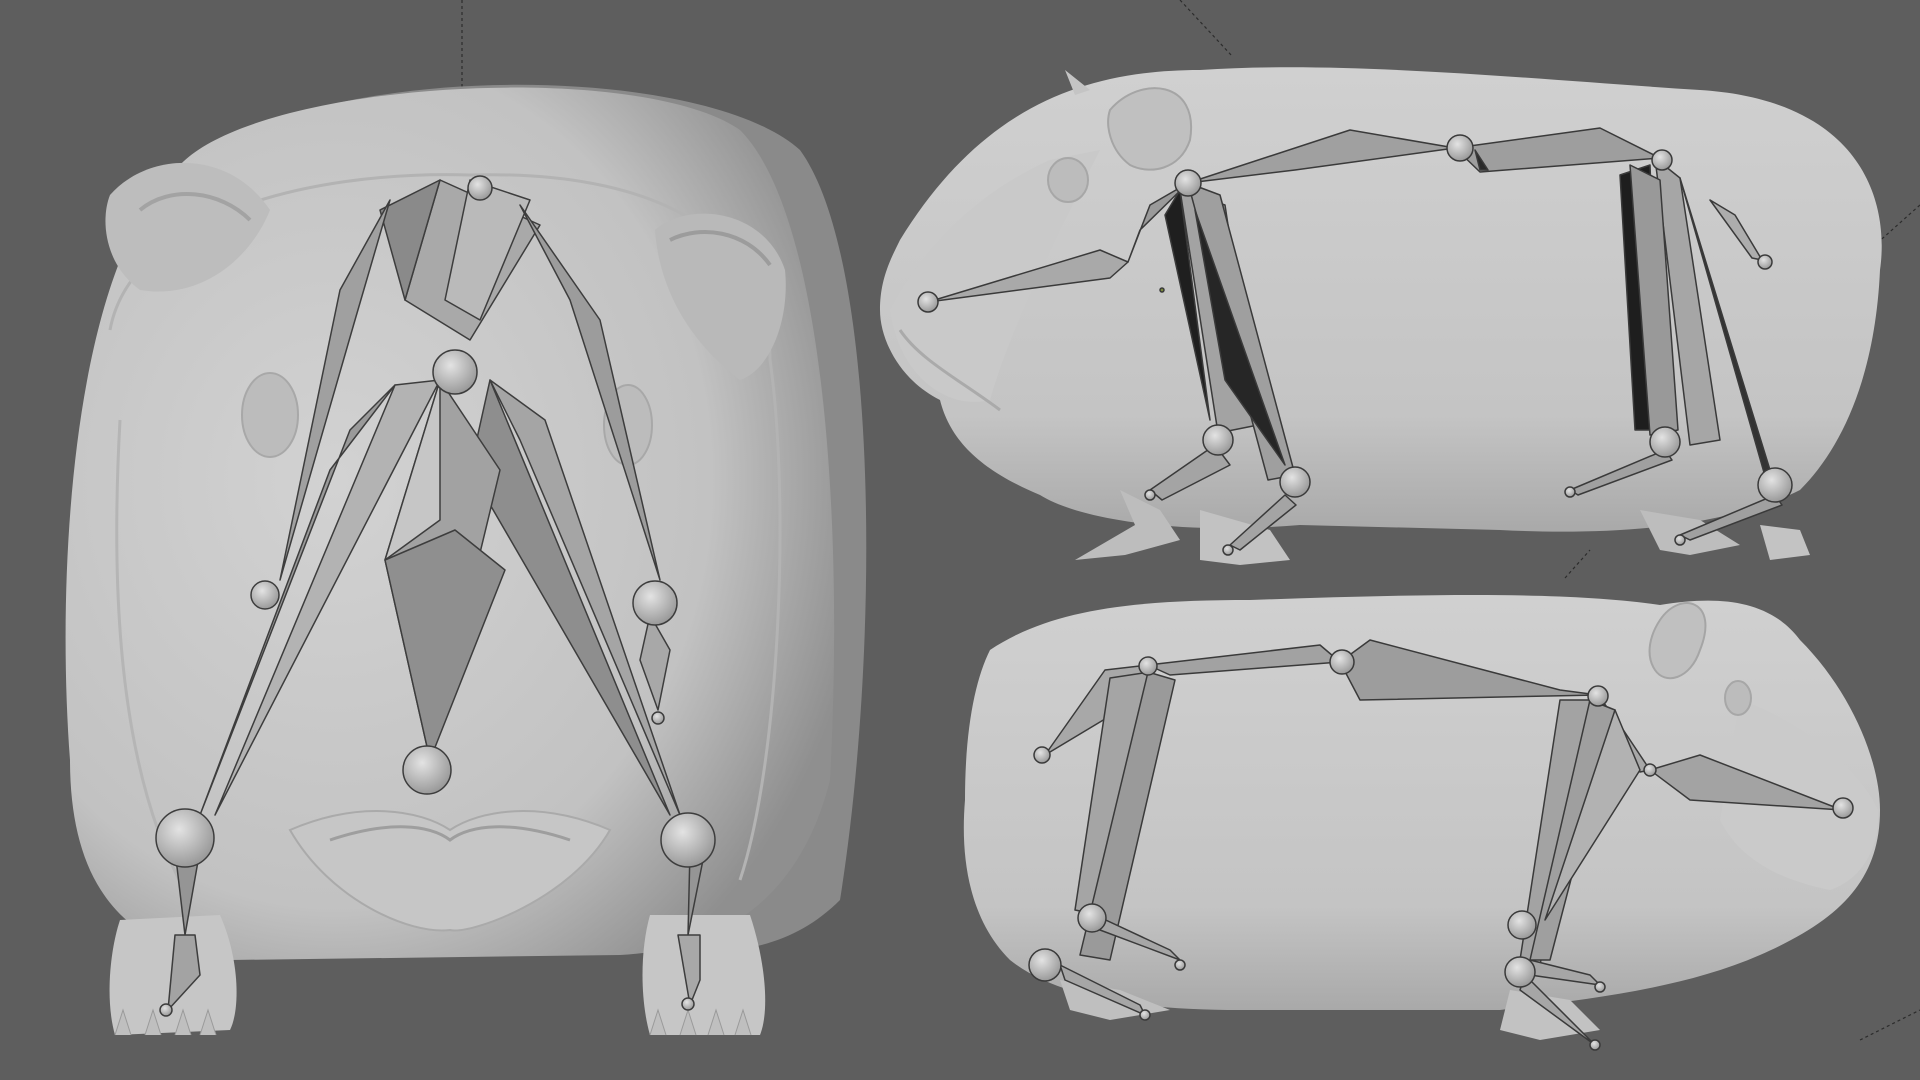 The width and height of the screenshot is (1920, 1080). What do you see at coordinates (1598, 696) in the screenshot?
I see `joint-shoulder-right-side` at bounding box center [1598, 696].